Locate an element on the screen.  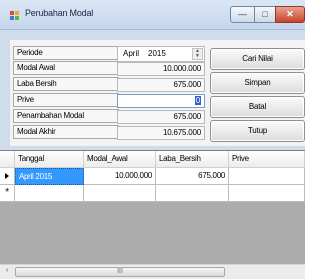
label-periode: Periode is located at coordinates (66, 53).